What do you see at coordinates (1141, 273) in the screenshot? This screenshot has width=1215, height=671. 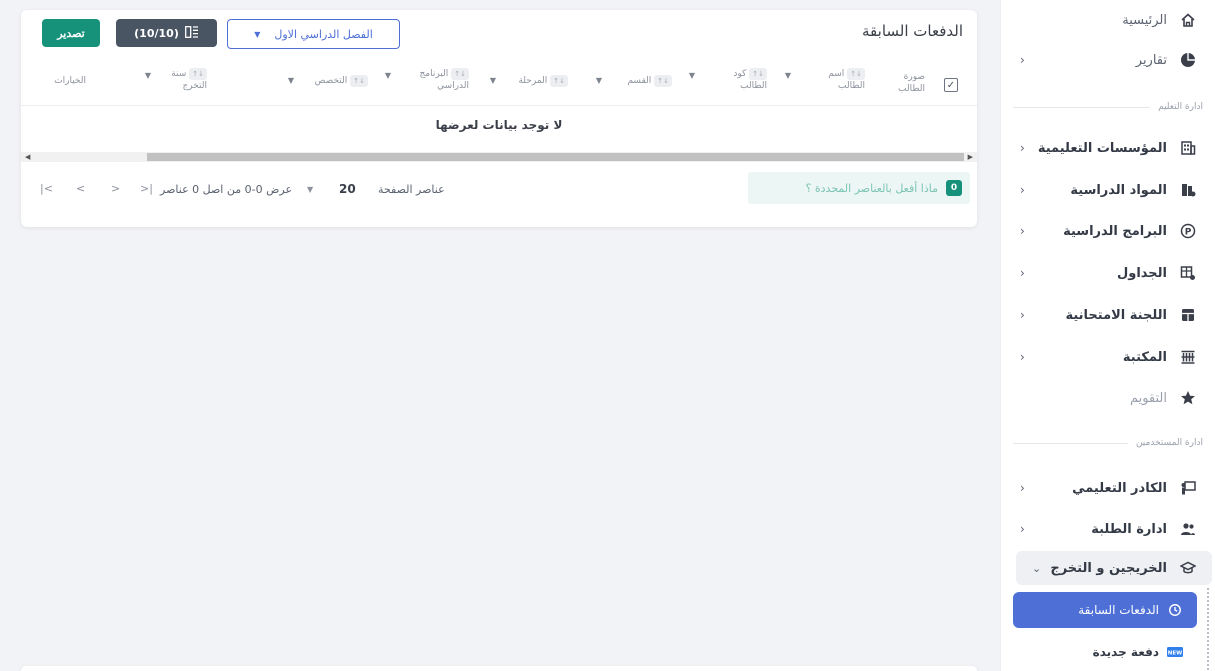 I see `sidebar-item-label: الجداول` at bounding box center [1141, 273].